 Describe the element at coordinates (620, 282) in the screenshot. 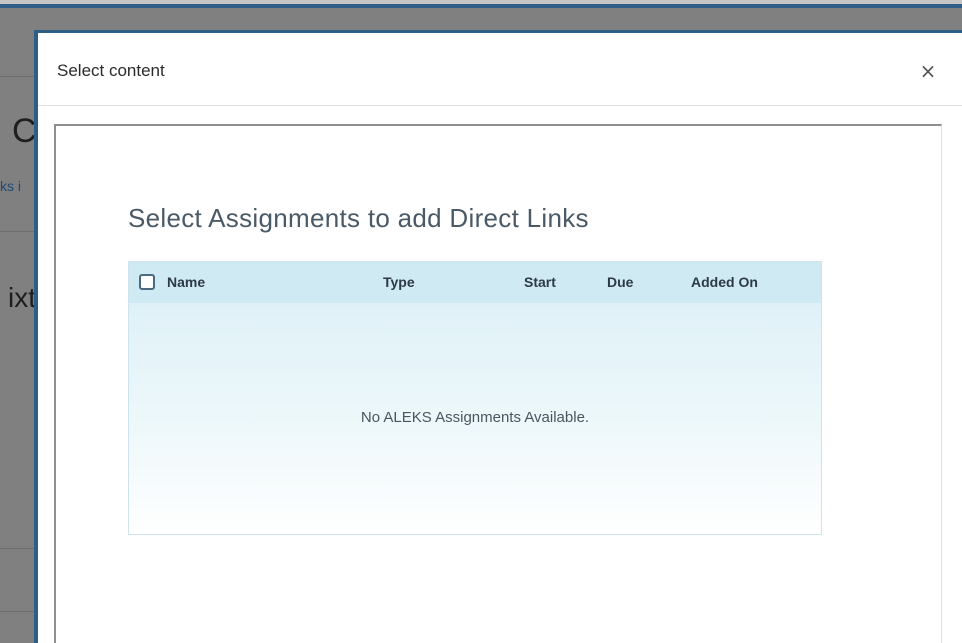

I see `column-header-due: Due` at that location.